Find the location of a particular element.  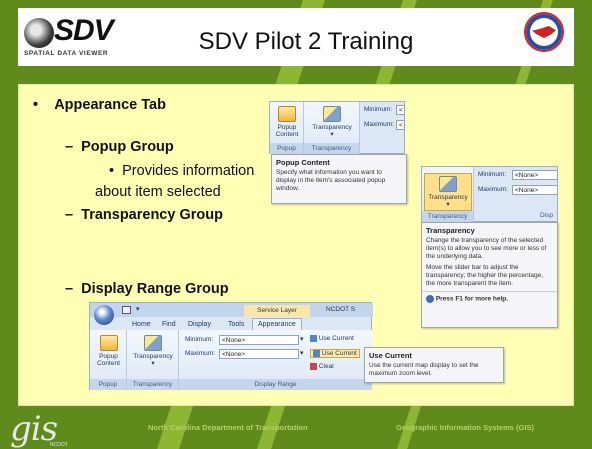

bullet-text: Popup Group is located at coordinates (127, 147).